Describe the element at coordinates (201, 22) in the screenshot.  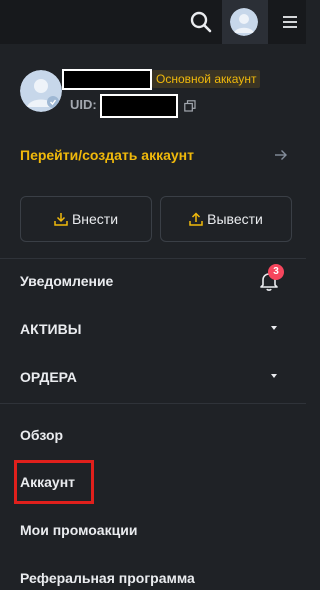
I see `search-icon` at that location.